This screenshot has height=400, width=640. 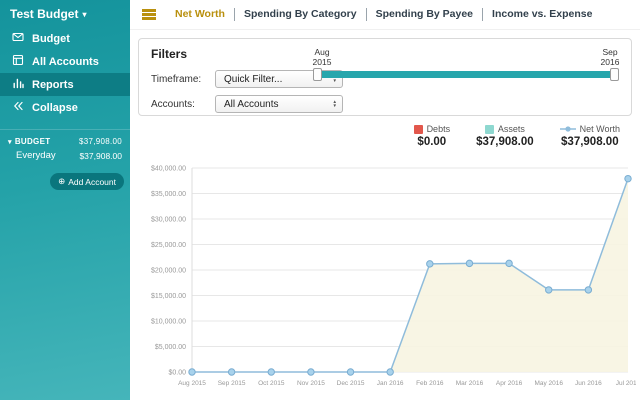 I want to click on slider-labels: Aug 2015 Sep 2016, so click(x=466, y=59).